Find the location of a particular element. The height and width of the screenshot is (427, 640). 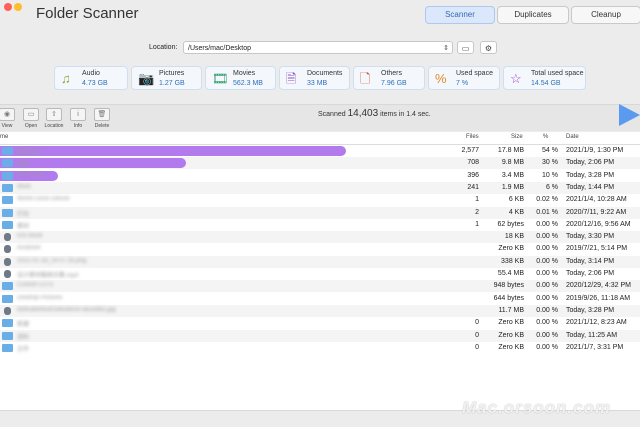

location-path: /Users/mac/Desktop is located at coordinates (220, 48).